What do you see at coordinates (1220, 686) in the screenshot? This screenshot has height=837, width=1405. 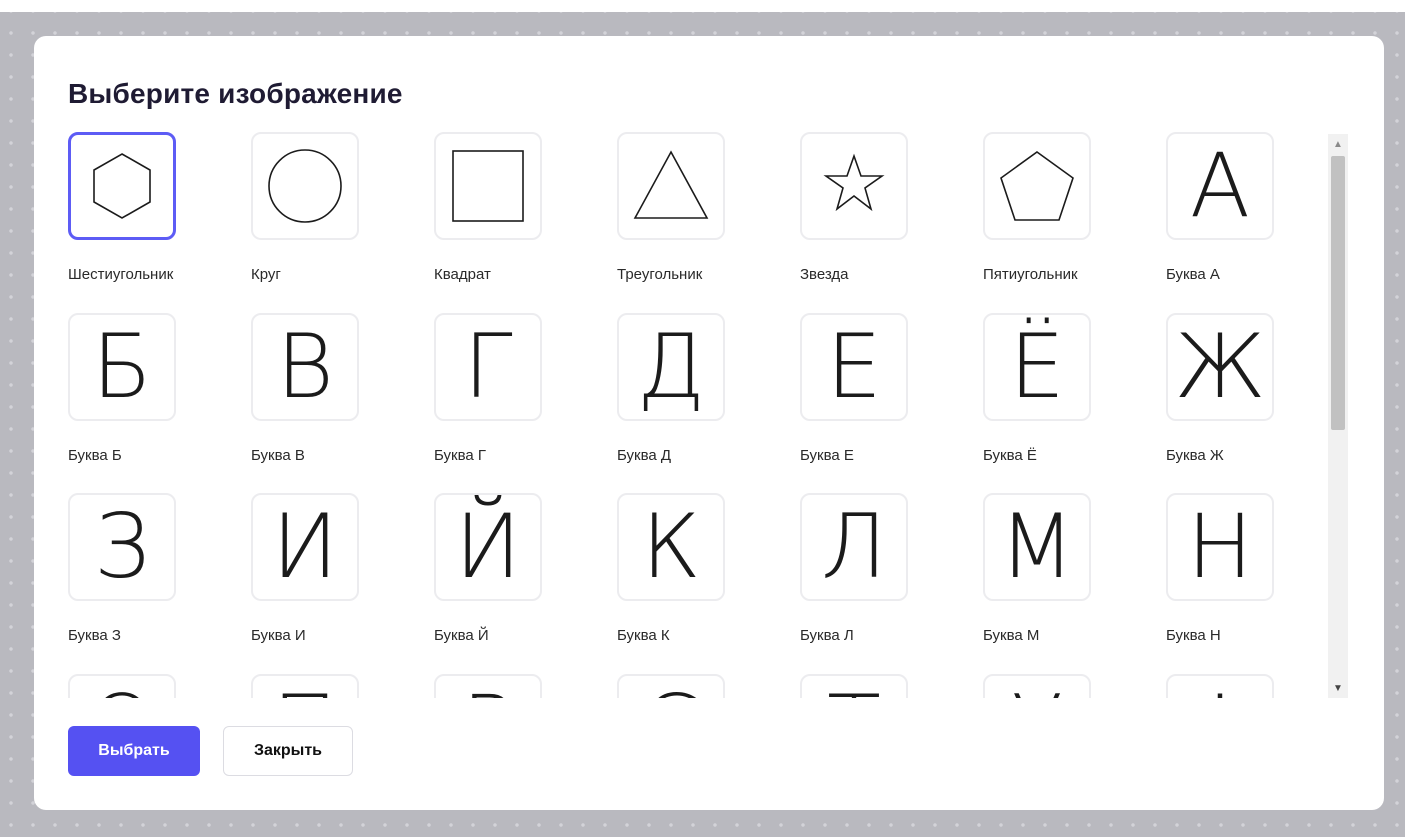 I see `image-tile: Ф` at bounding box center [1220, 686].